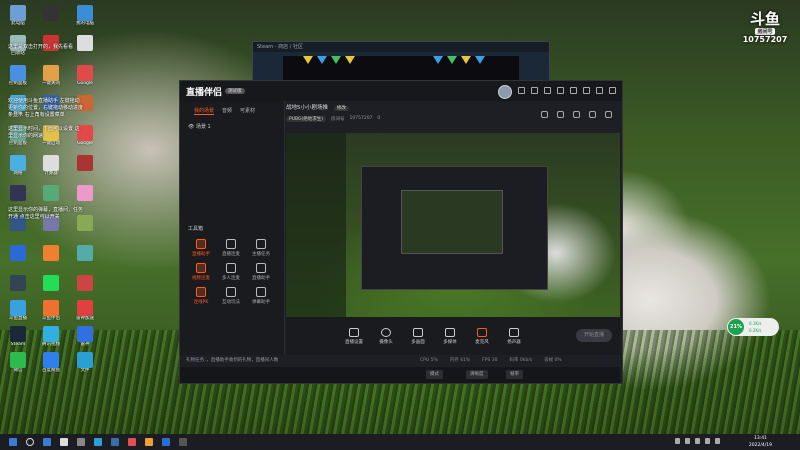 The image size is (800, 450). What do you see at coordinates (586, 90) in the screenshot?
I see `minimize-icon` at bounding box center [586, 90].